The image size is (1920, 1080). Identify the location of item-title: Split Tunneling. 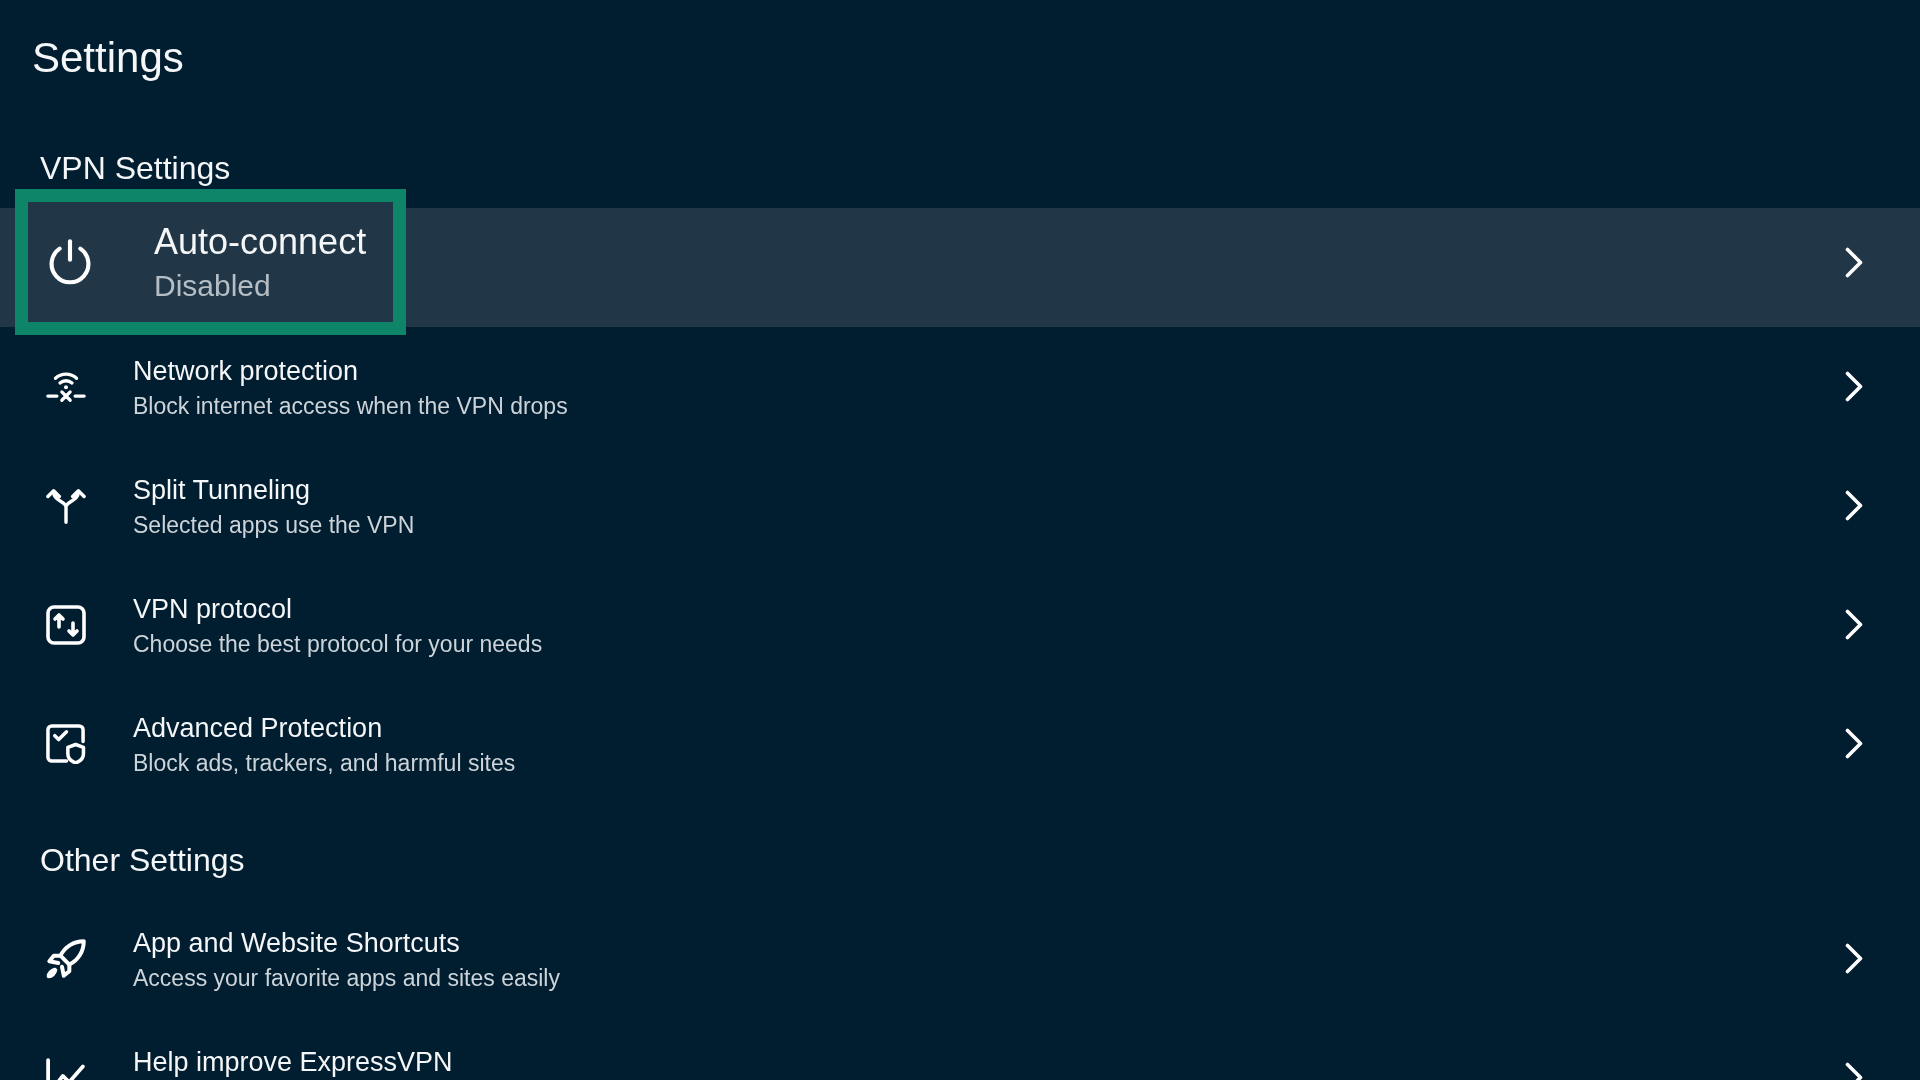
(222, 490).